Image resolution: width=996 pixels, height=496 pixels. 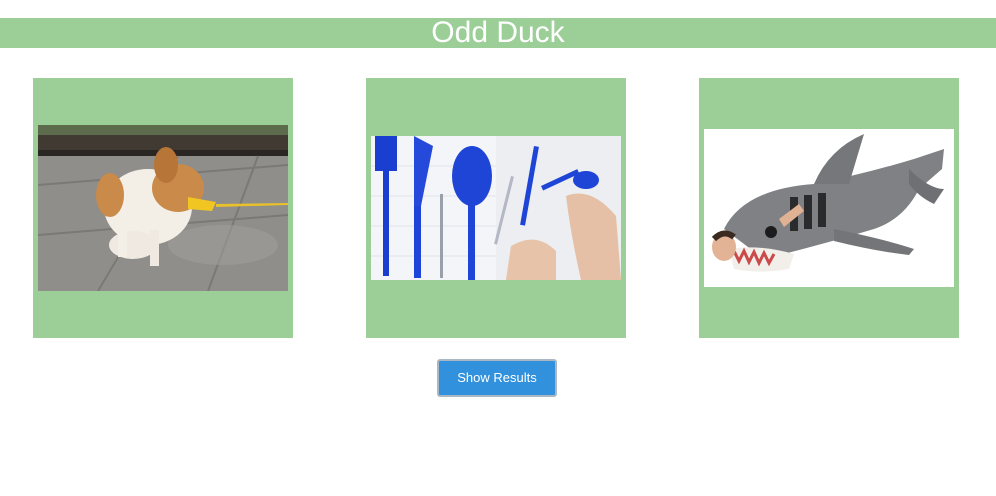 What do you see at coordinates (497, 378) in the screenshot?
I see `show-results-button: Show Results` at bounding box center [497, 378].